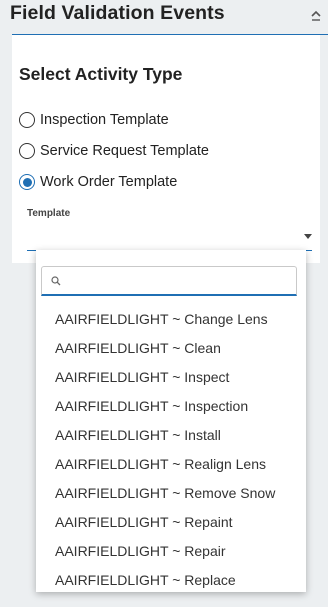 The image size is (328, 607). I want to click on dropdown-option: AAIRFIELDLIGHT ~ Repair, so click(171, 551).